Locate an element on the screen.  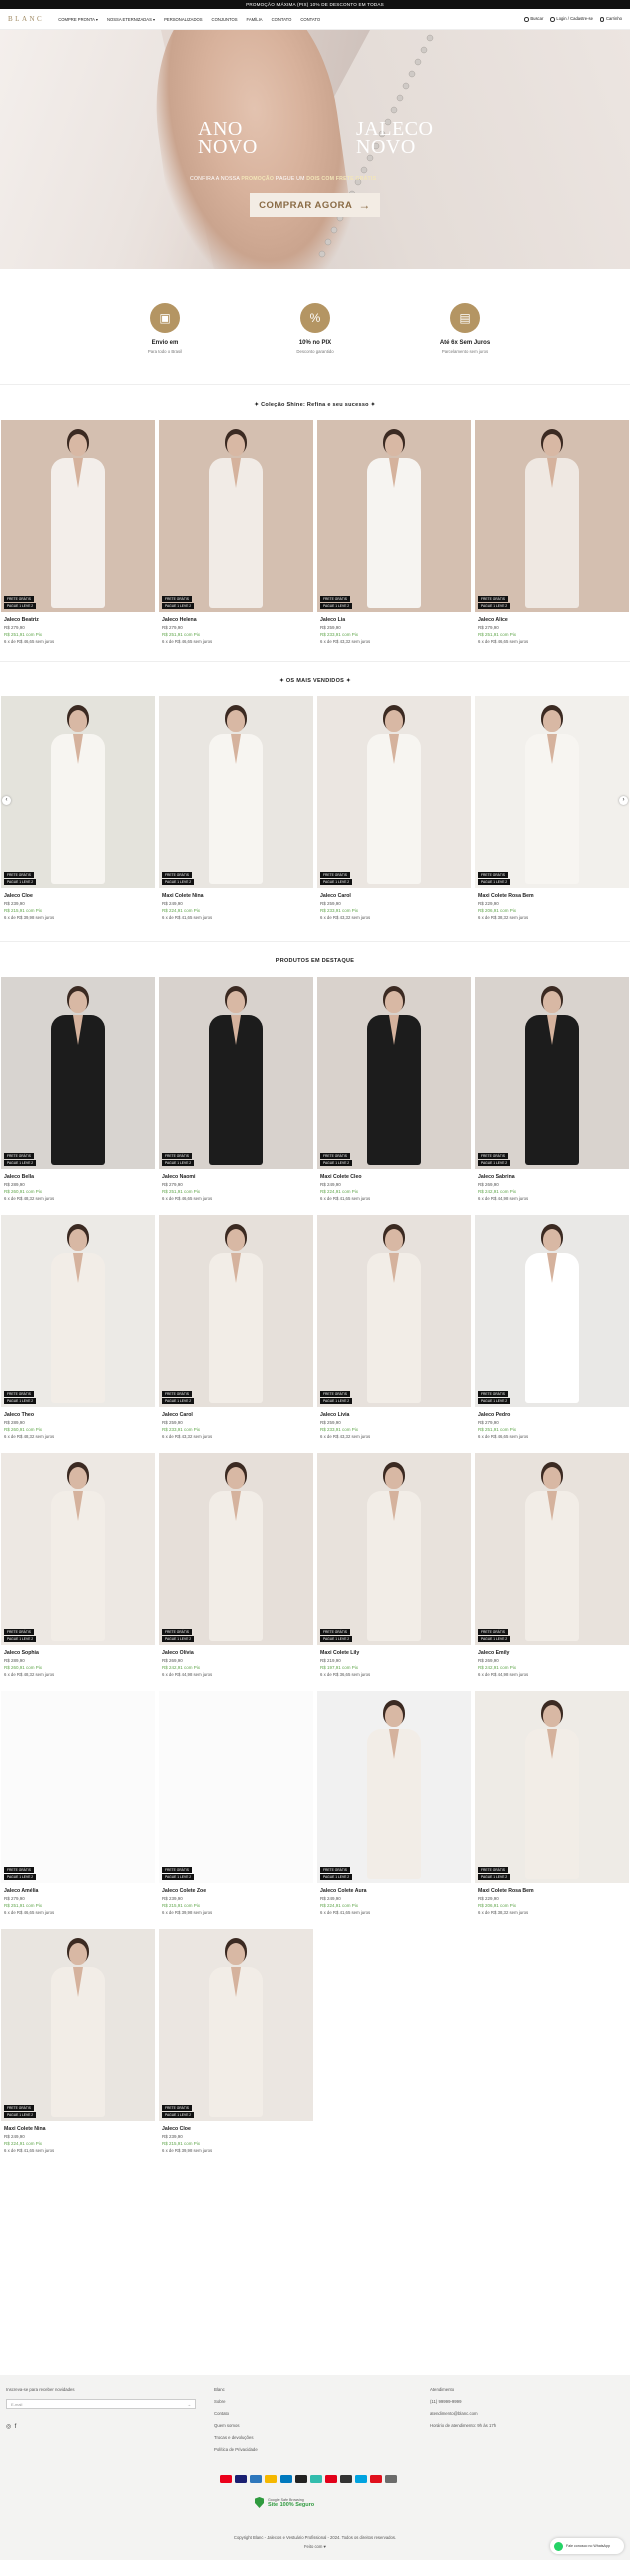
product-name: Jaleco Pedro is located at coordinates (552, 1415).